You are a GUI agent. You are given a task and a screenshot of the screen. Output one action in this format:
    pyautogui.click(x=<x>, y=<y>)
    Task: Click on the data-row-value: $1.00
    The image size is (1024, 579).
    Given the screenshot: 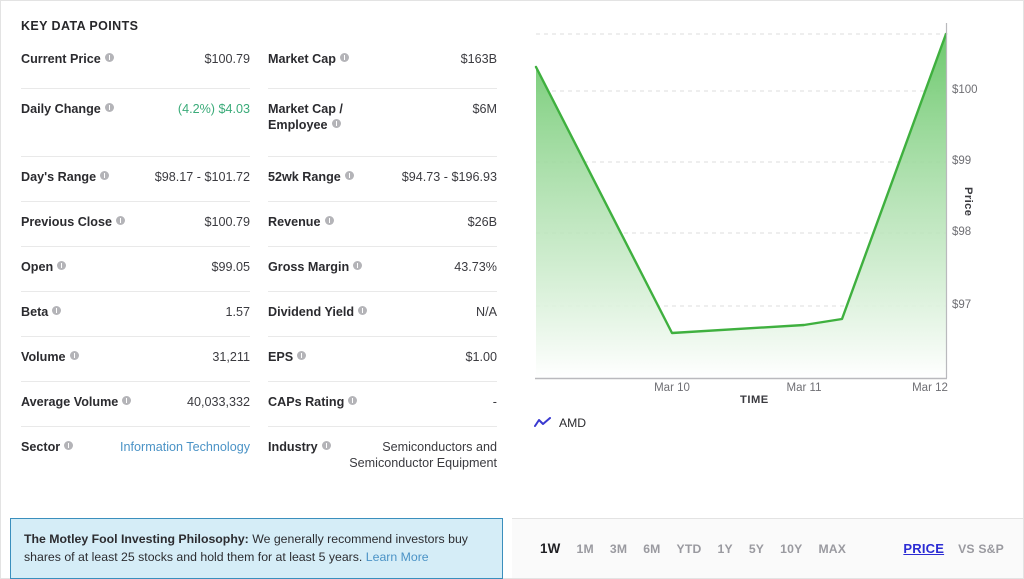 What is the action you would take?
    pyautogui.click(x=481, y=357)
    